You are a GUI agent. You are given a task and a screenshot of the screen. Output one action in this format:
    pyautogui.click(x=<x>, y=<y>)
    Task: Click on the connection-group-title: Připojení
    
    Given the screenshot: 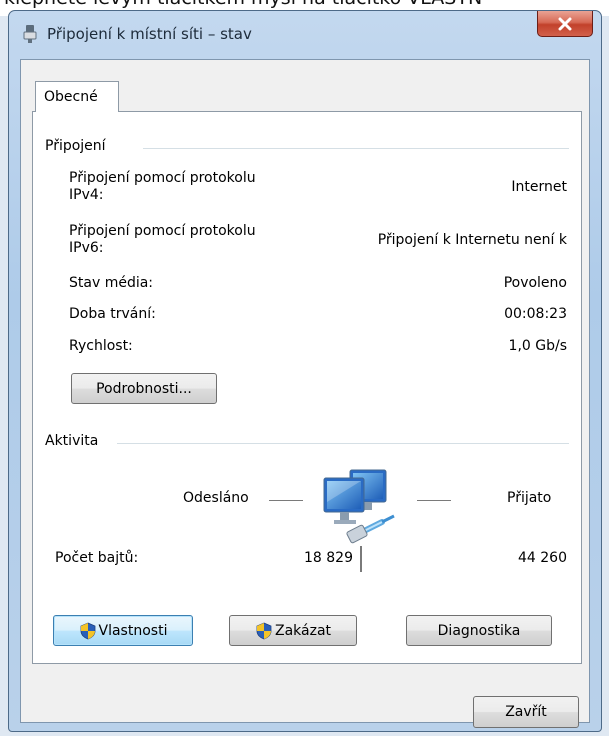 What is the action you would take?
    pyautogui.click(x=79, y=146)
    